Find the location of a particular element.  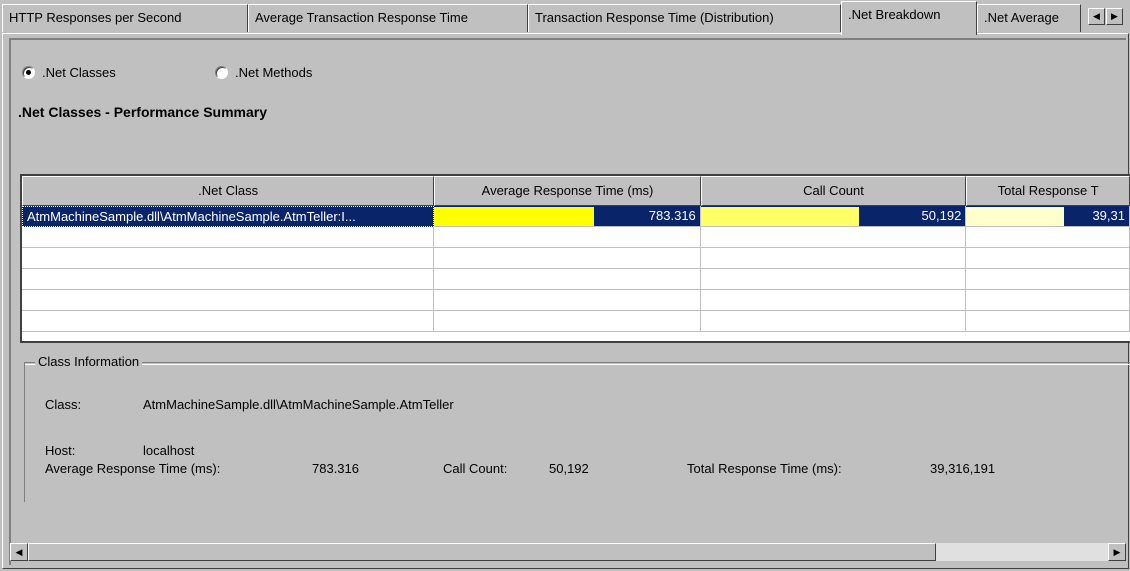

tab-average-transaction-response-time: Average Transaction Response Time is located at coordinates (388, 18).